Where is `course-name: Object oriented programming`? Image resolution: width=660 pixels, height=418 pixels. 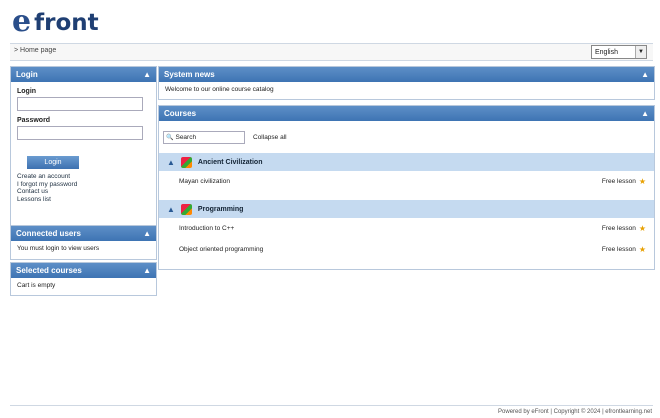
course-name: Object oriented programming is located at coordinates (221, 249).